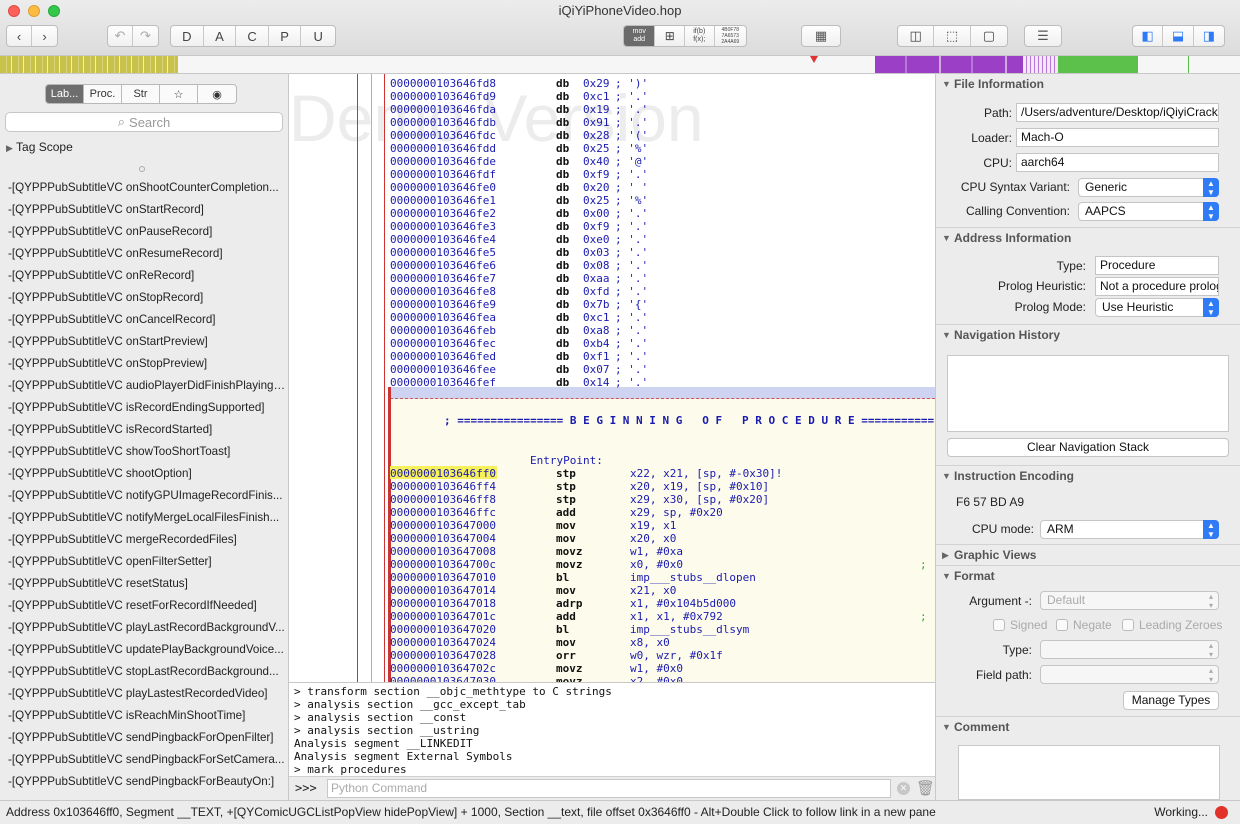  I want to click on address: 0000000103647024, so click(443, 642).